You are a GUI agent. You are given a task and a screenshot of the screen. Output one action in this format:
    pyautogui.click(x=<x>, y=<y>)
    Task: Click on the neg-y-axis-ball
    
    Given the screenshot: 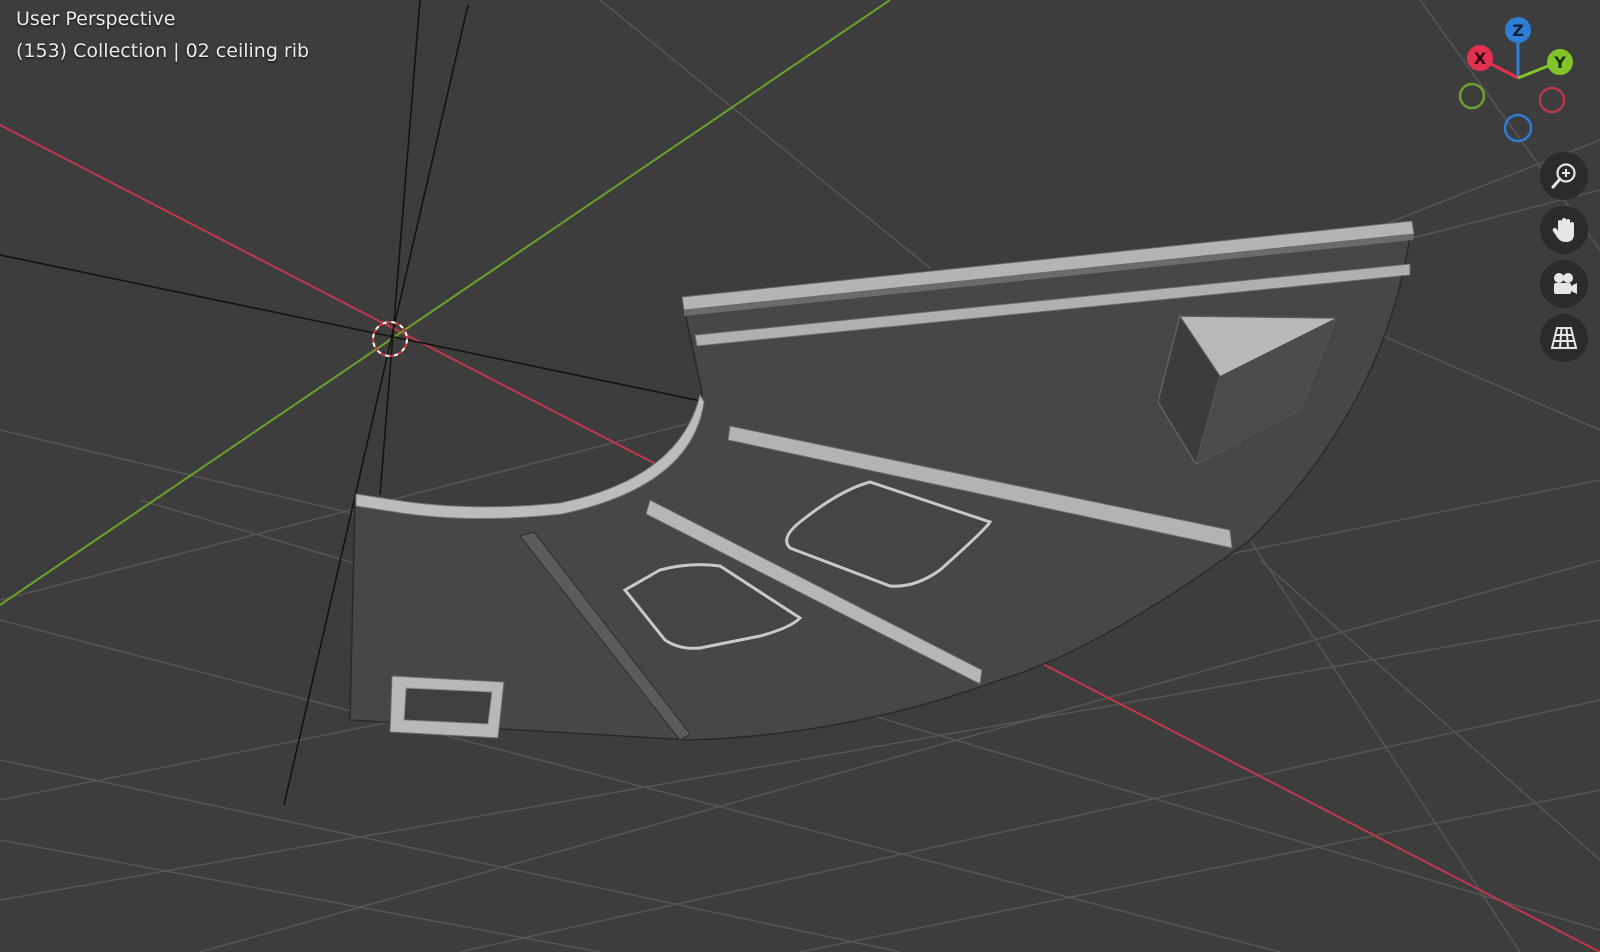 What is the action you would take?
    pyautogui.click(x=1472, y=96)
    